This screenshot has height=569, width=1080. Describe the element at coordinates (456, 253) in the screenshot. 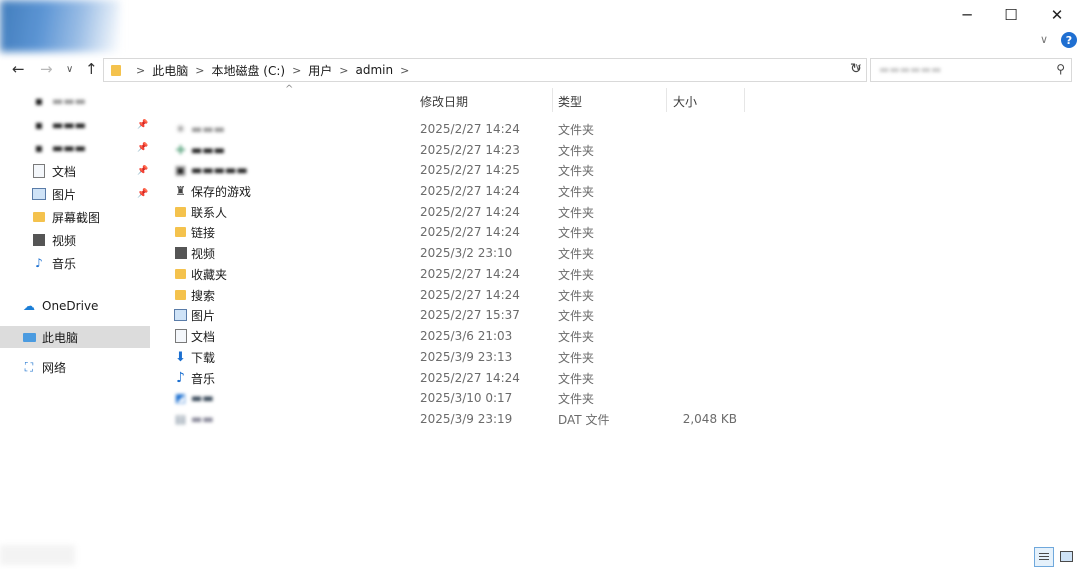

I see `file-row: 视频 2025/3/2 23:10 文件夹` at that location.